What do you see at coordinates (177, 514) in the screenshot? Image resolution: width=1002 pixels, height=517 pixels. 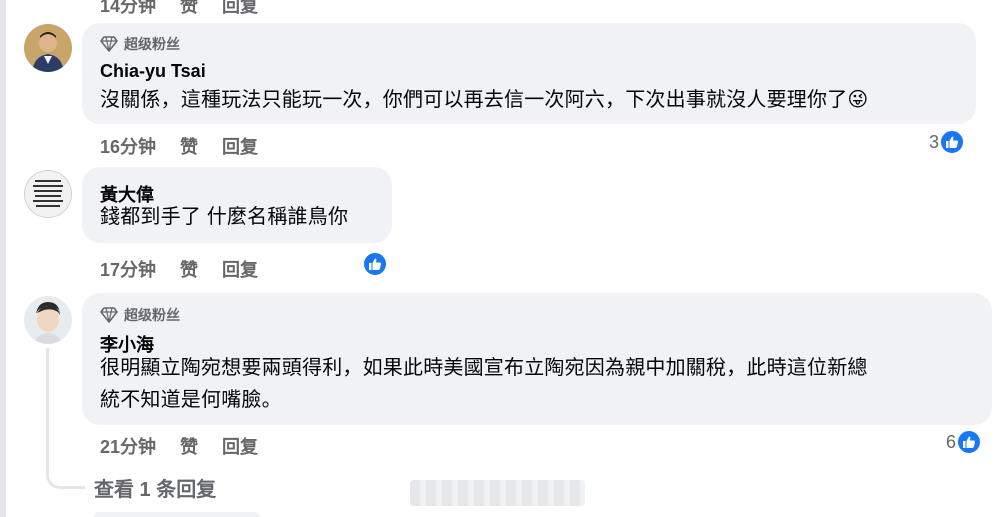 I see `next-comment-partial` at bounding box center [177, 514].